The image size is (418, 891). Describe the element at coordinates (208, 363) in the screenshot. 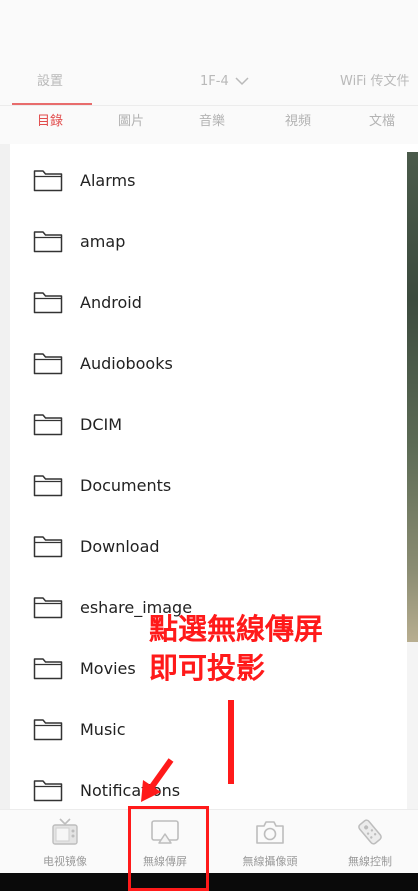

I see `list-item: Audiobooks` at that location.